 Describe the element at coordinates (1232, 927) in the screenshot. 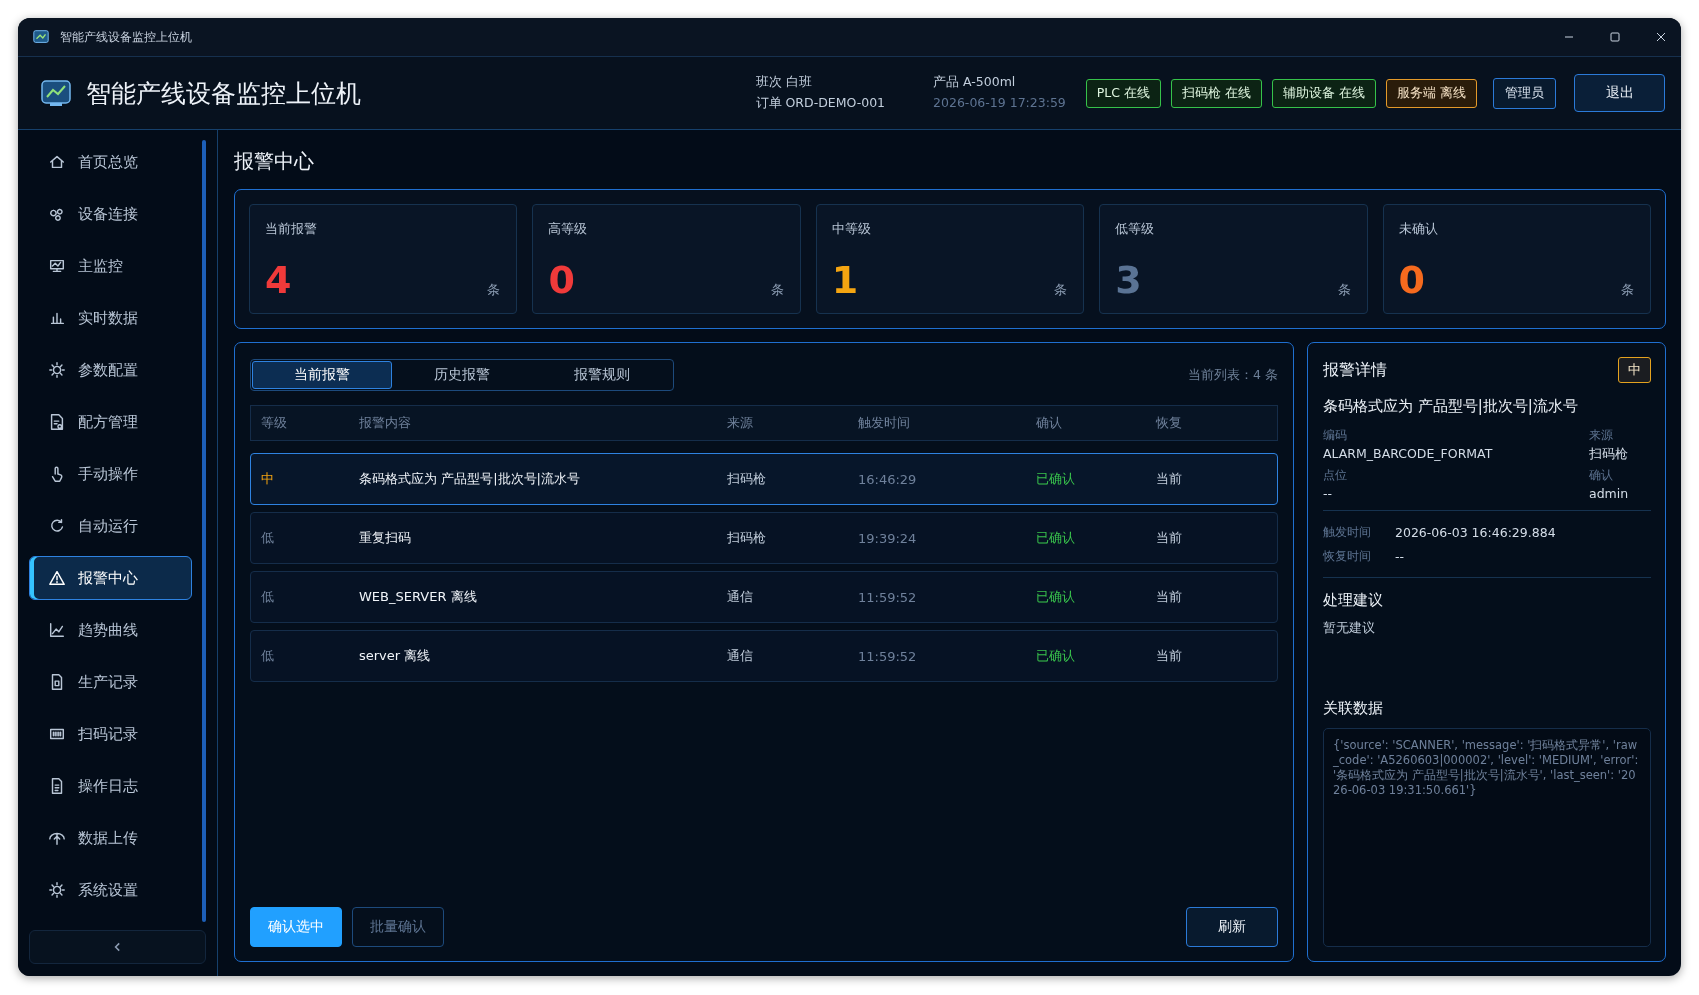

I see `refresh-button: 刷新` at that location.